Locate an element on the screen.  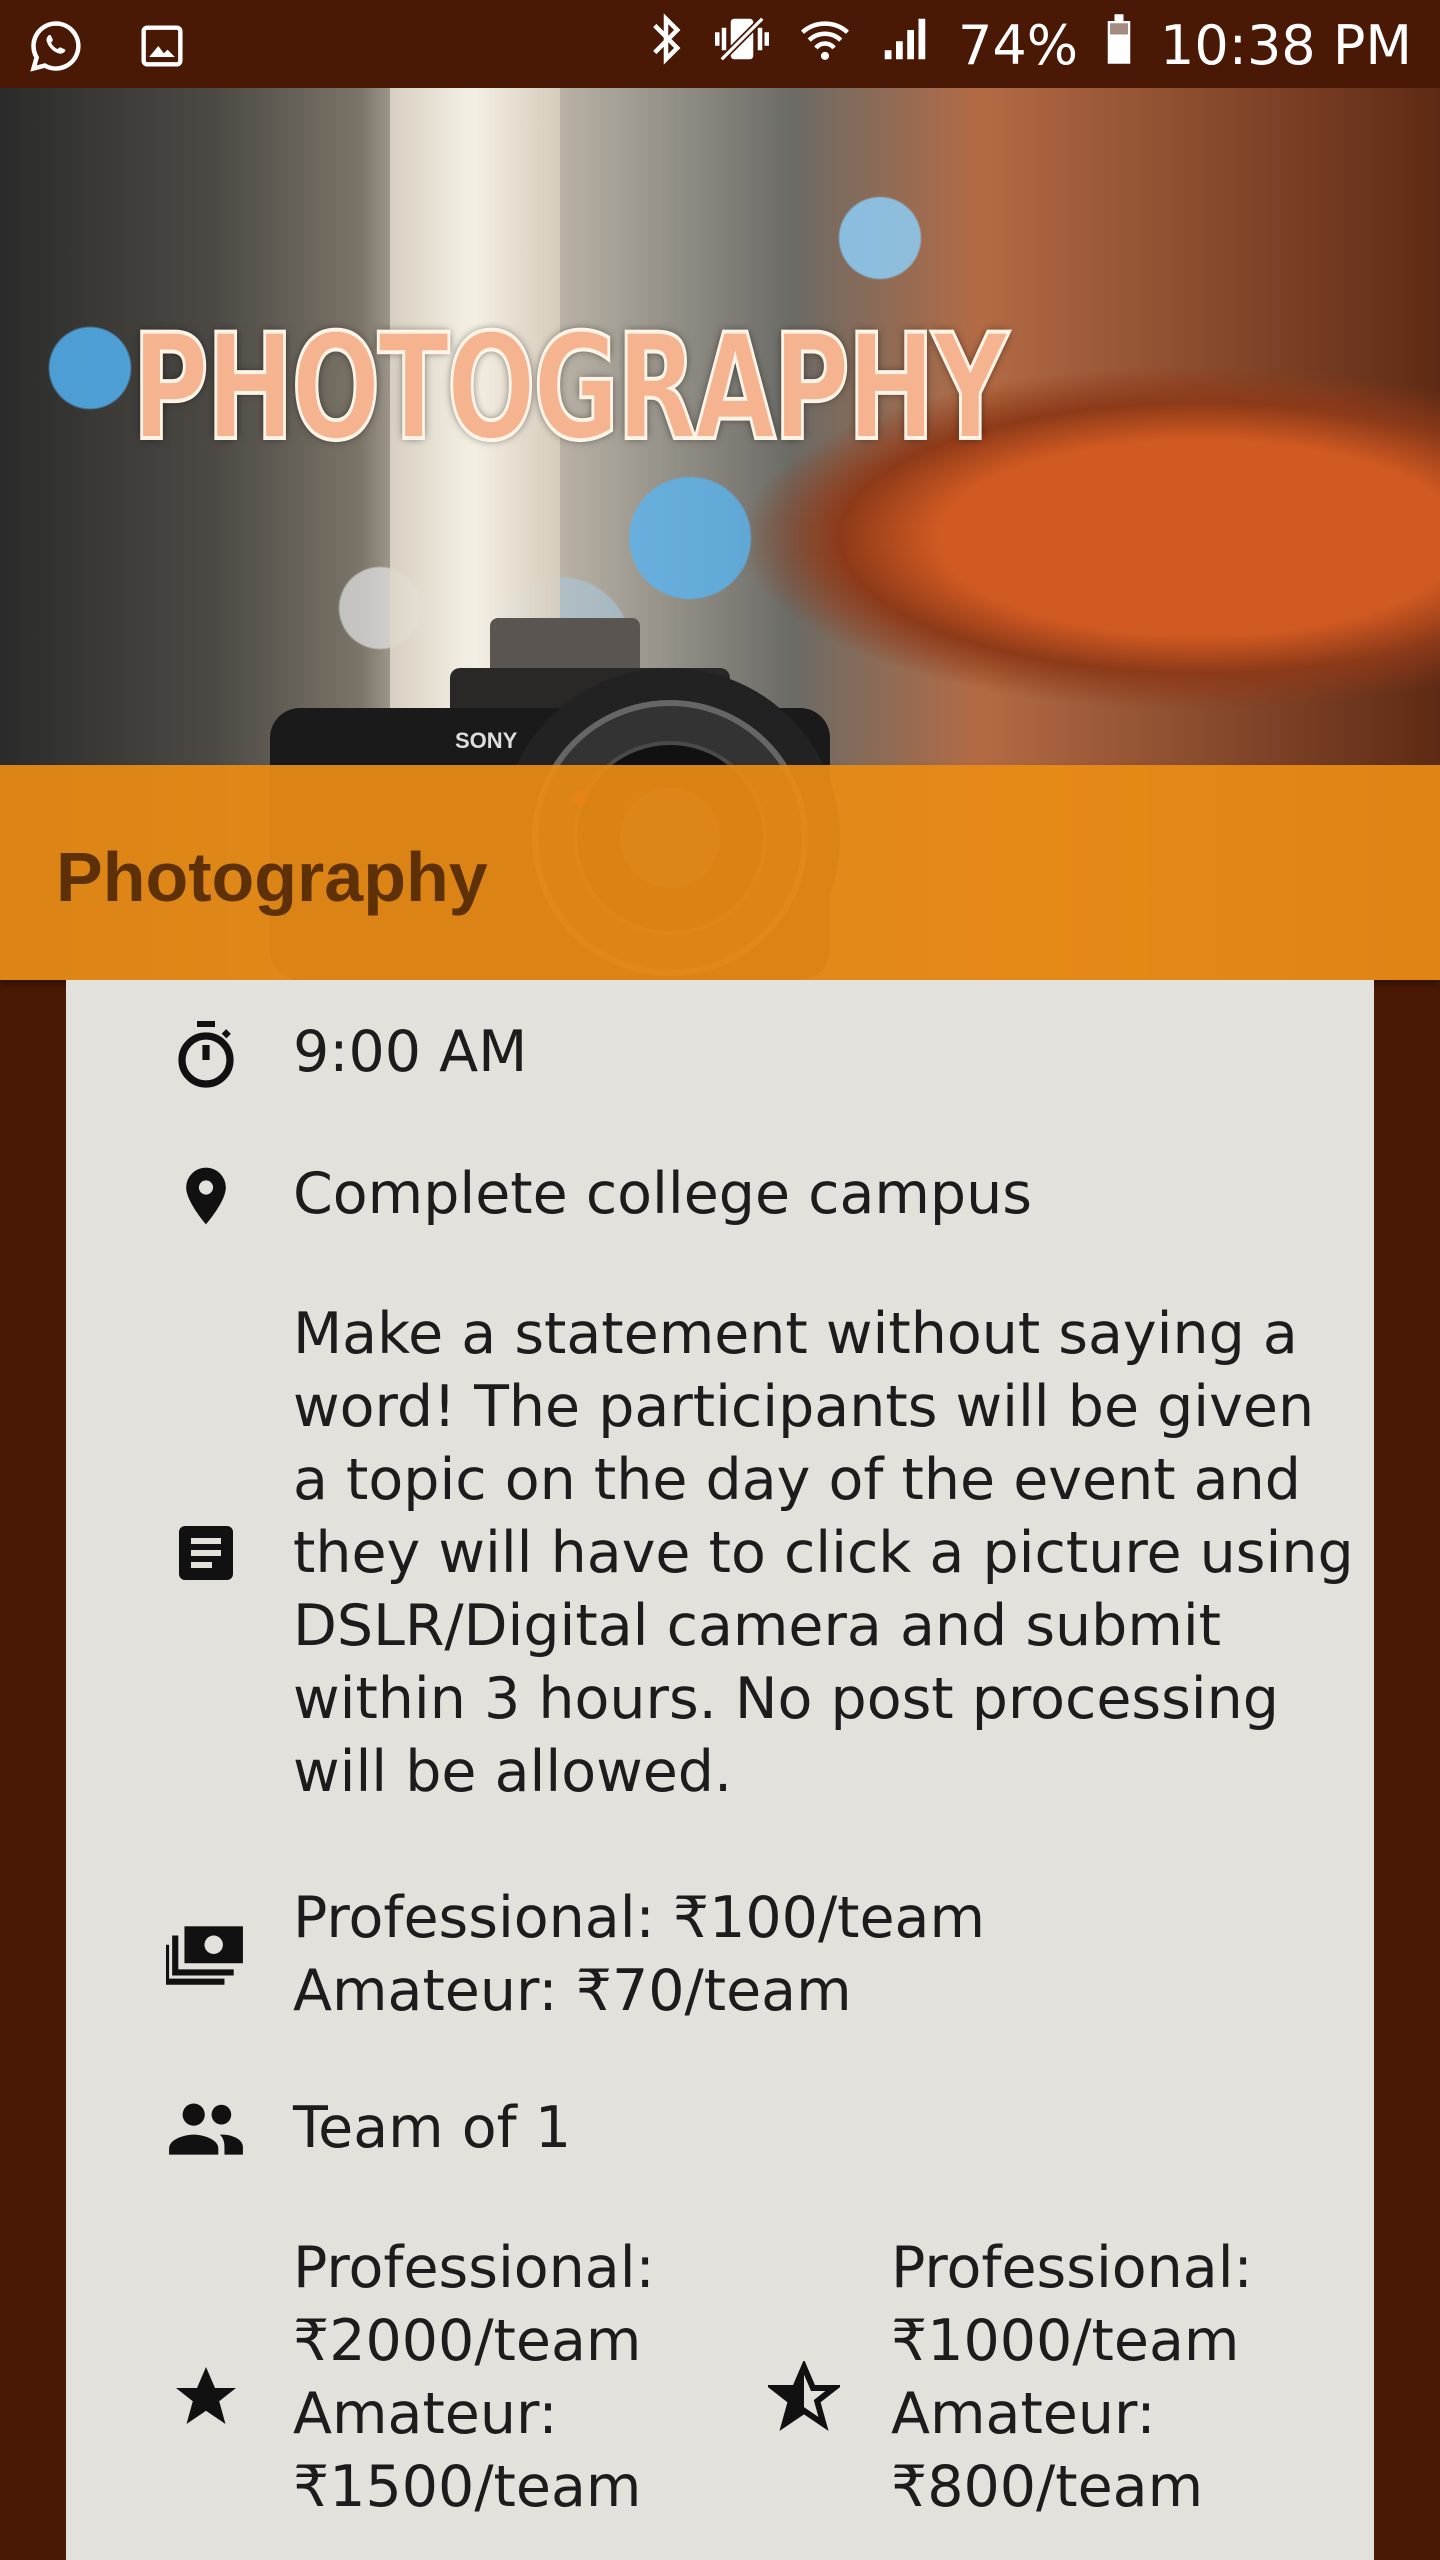
team-size: Team of 1 is located at coordinates (432, 2128).